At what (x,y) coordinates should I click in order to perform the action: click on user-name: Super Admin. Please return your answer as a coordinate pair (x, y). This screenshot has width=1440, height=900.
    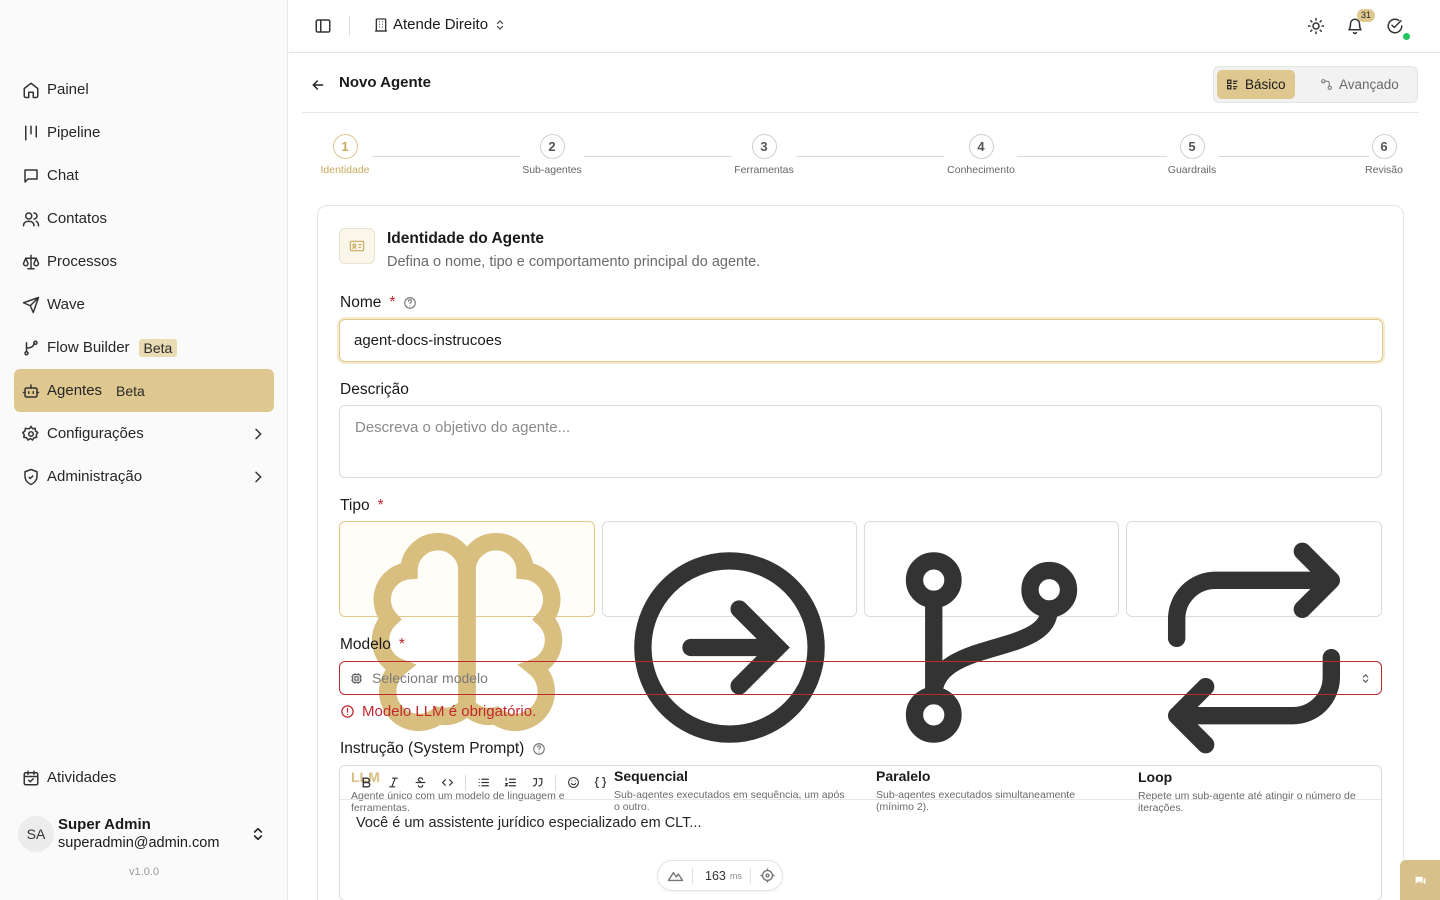
    Looking at the image, I should click on (104, 824).